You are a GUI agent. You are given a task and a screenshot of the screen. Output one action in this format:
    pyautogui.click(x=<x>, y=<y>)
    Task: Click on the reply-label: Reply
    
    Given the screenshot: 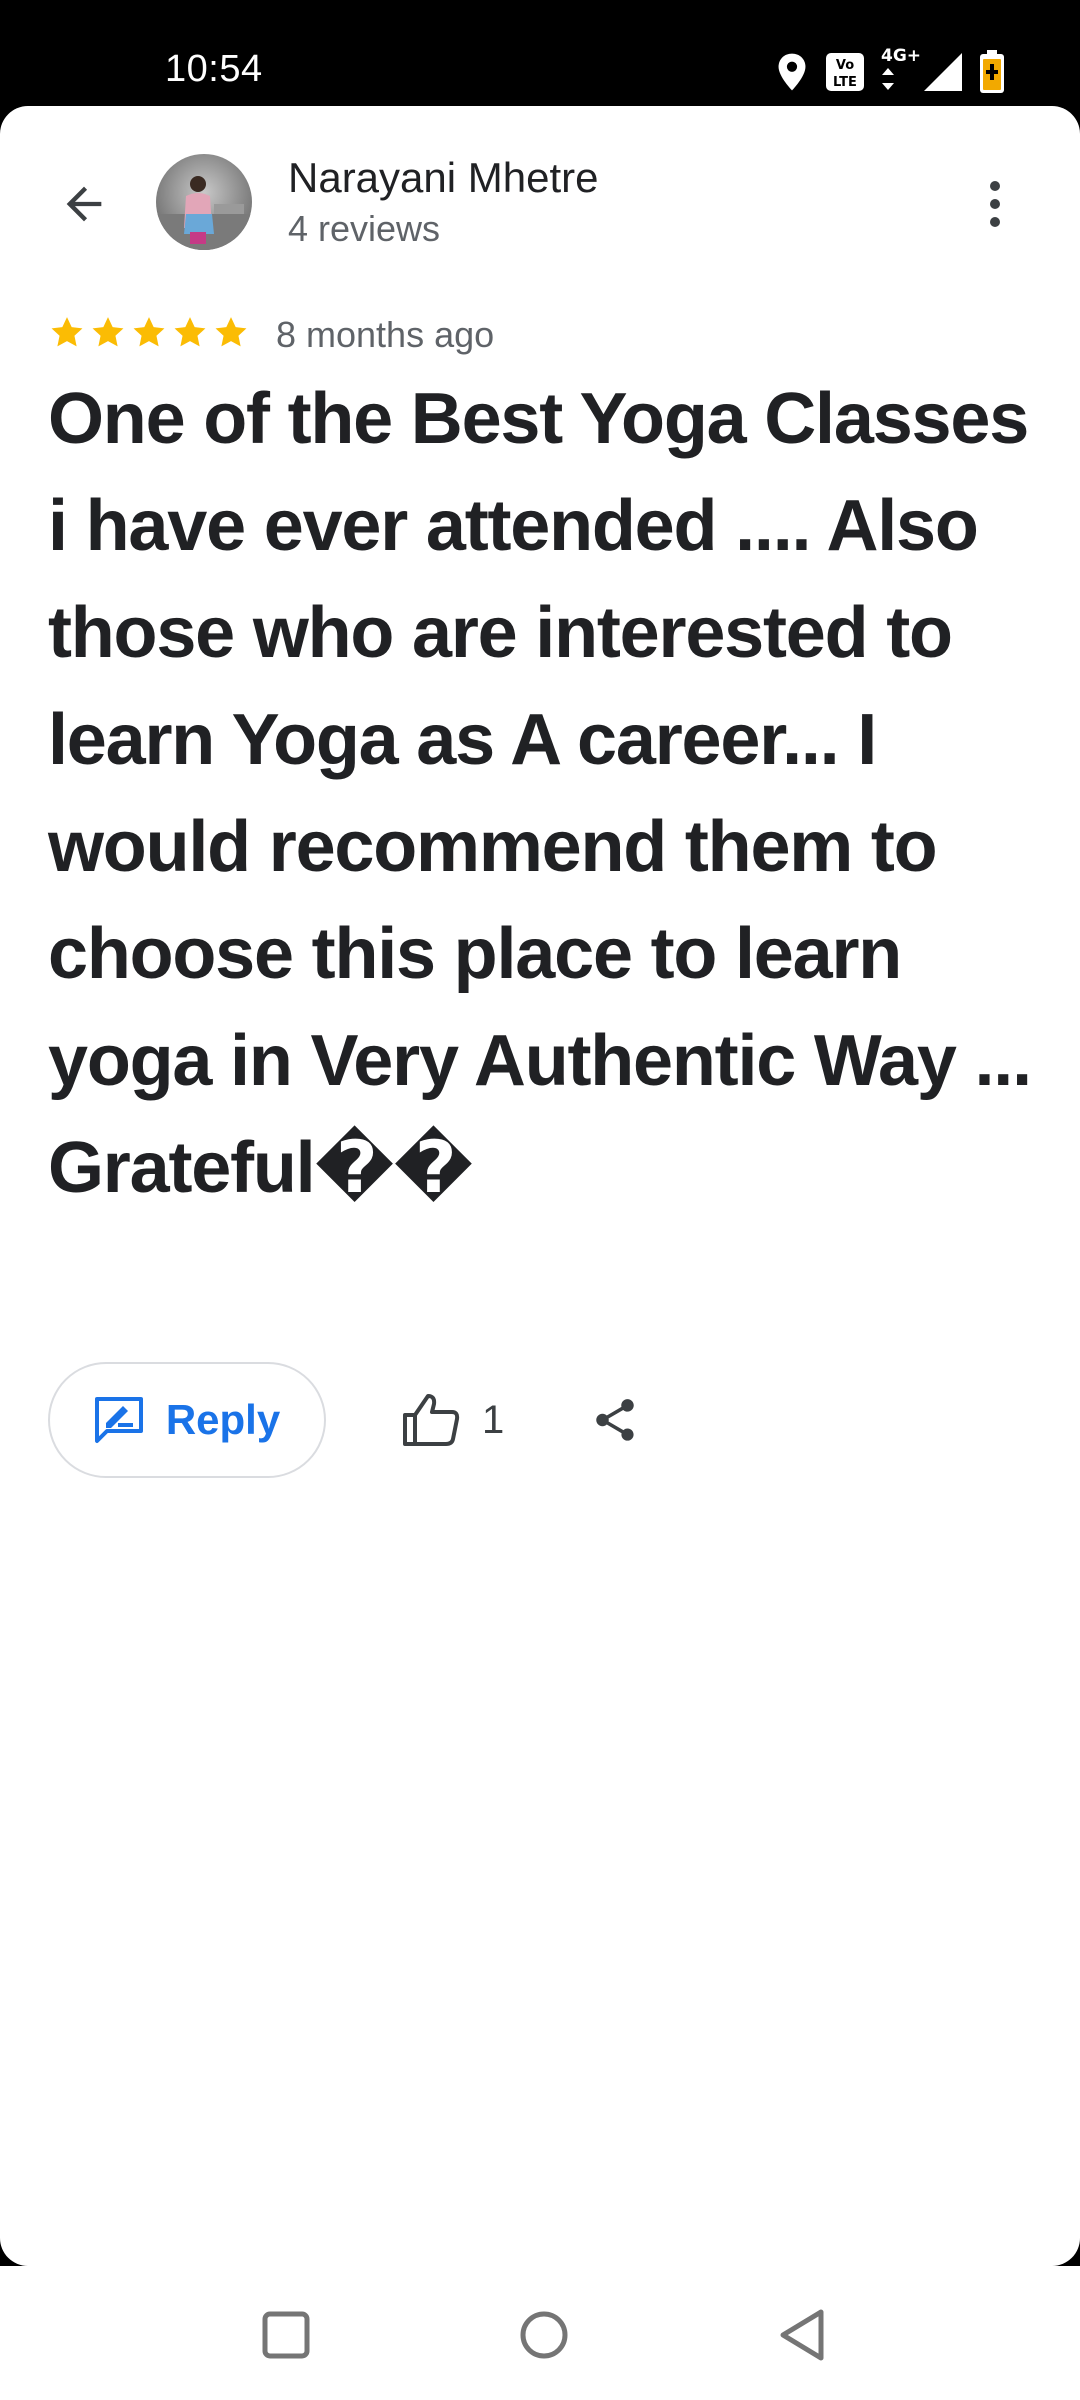 What is the action you would take?
    pyautogui.click(x=223, y=1419)
    